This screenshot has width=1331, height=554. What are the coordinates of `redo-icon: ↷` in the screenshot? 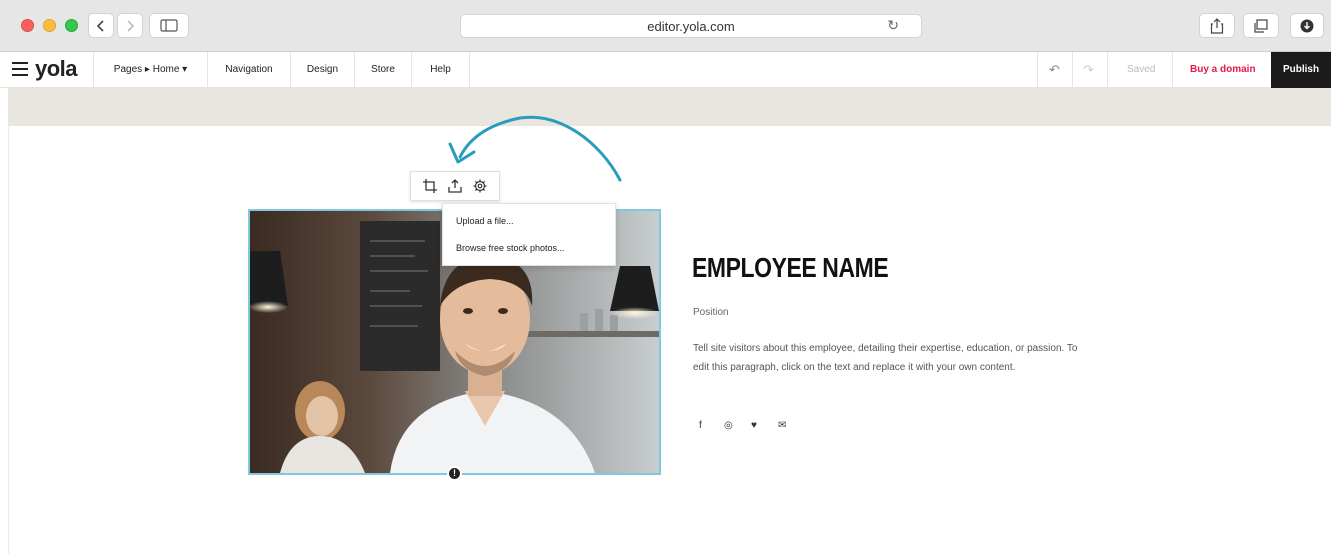 It's located at (1088, 70).